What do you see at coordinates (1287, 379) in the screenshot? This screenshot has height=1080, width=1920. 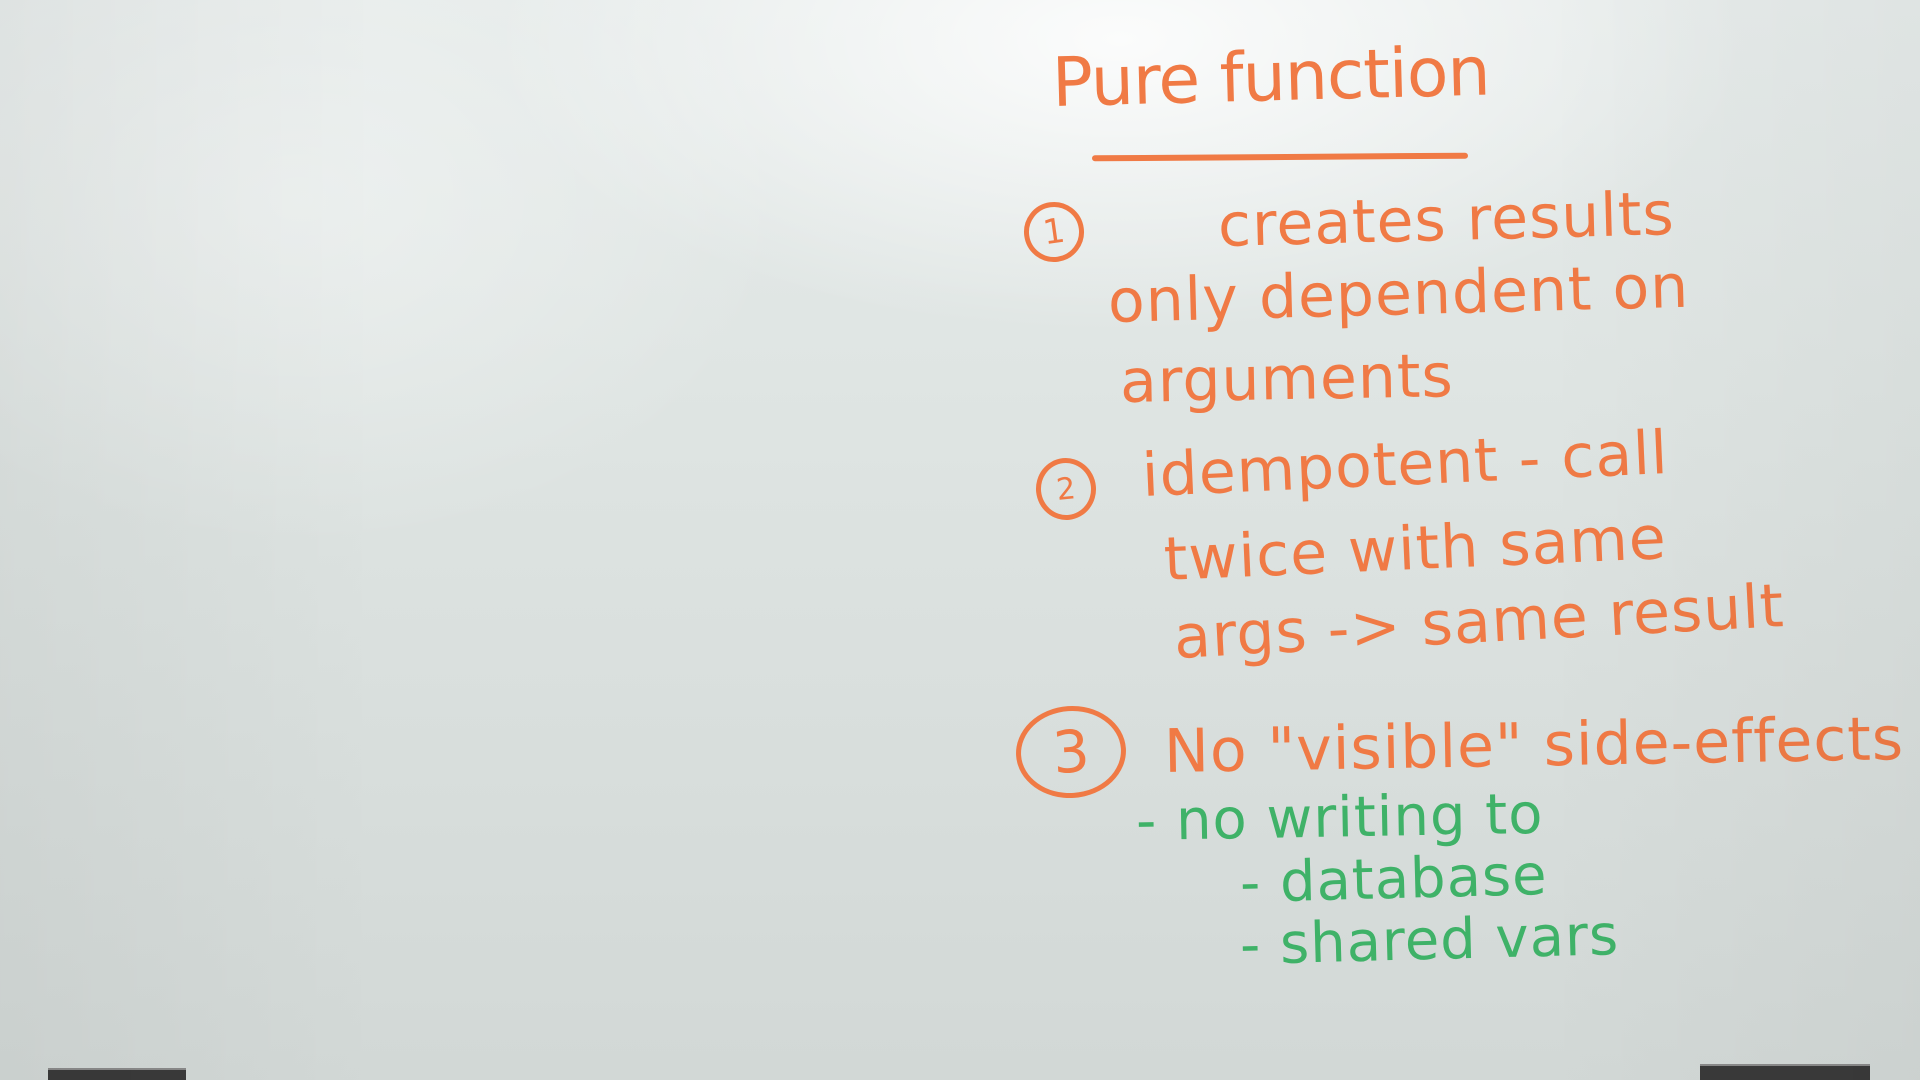 I see `item-1-line-3: arguments` at bounding box center [1287, 379].